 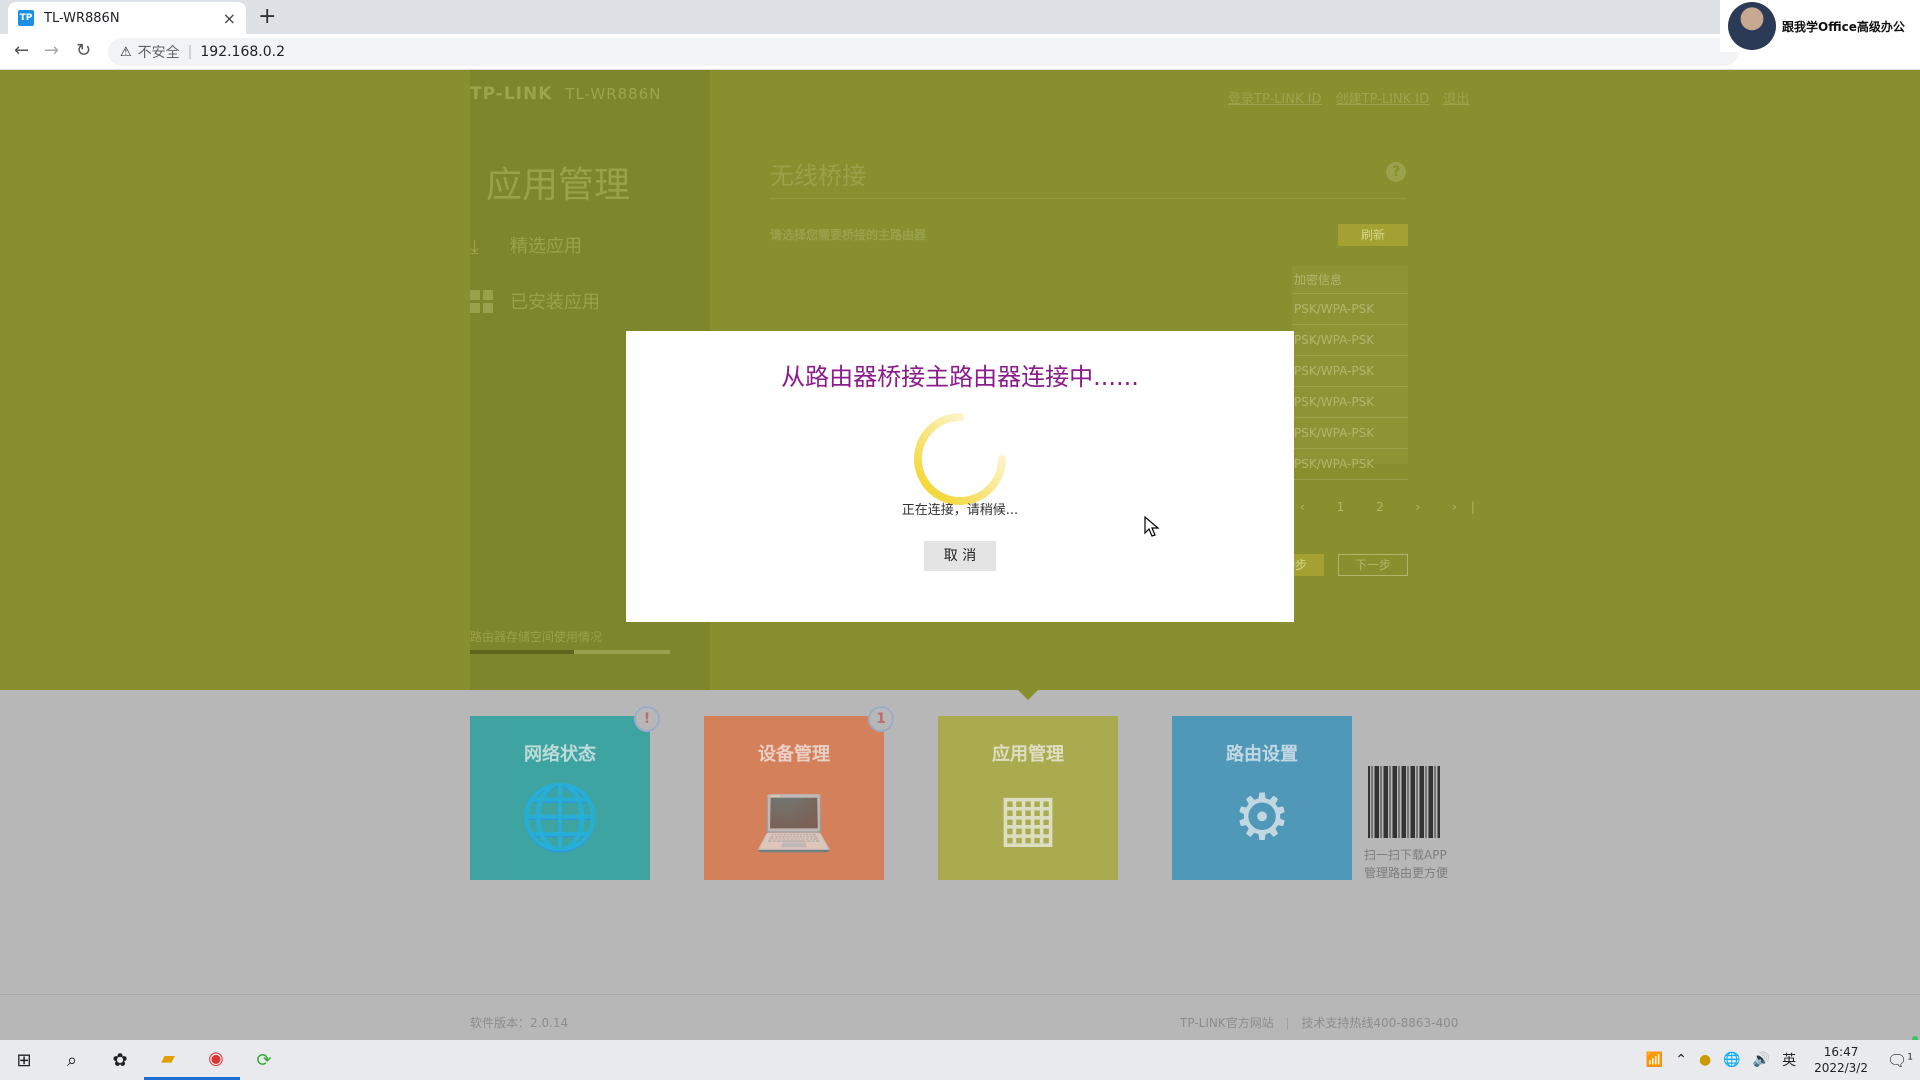 What do you see at coordinates (1910, 1057) in the screenshot?
I see `notification-count: 1` at bounding box center [1910, 1057].